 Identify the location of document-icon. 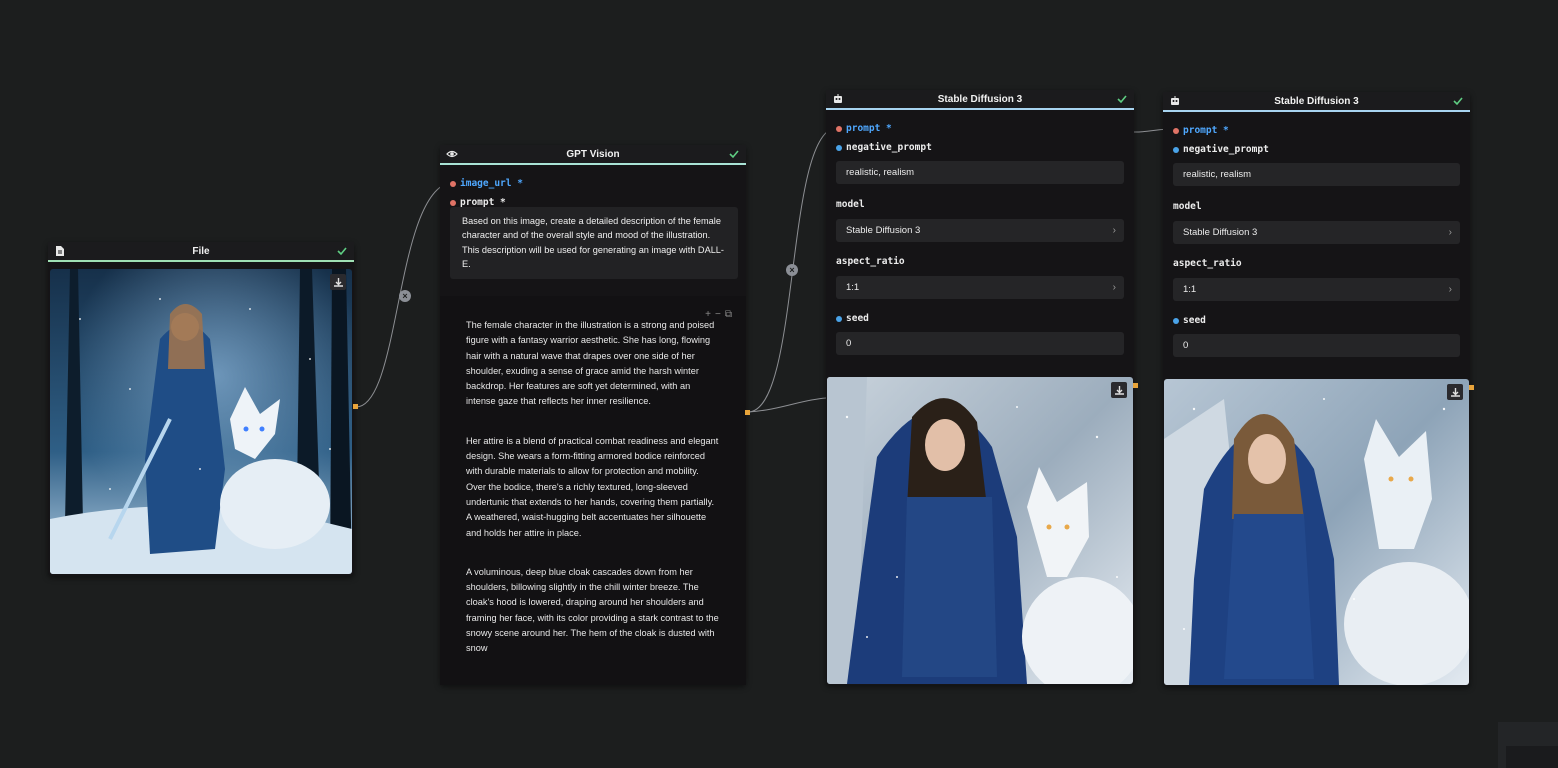
(60, 251).